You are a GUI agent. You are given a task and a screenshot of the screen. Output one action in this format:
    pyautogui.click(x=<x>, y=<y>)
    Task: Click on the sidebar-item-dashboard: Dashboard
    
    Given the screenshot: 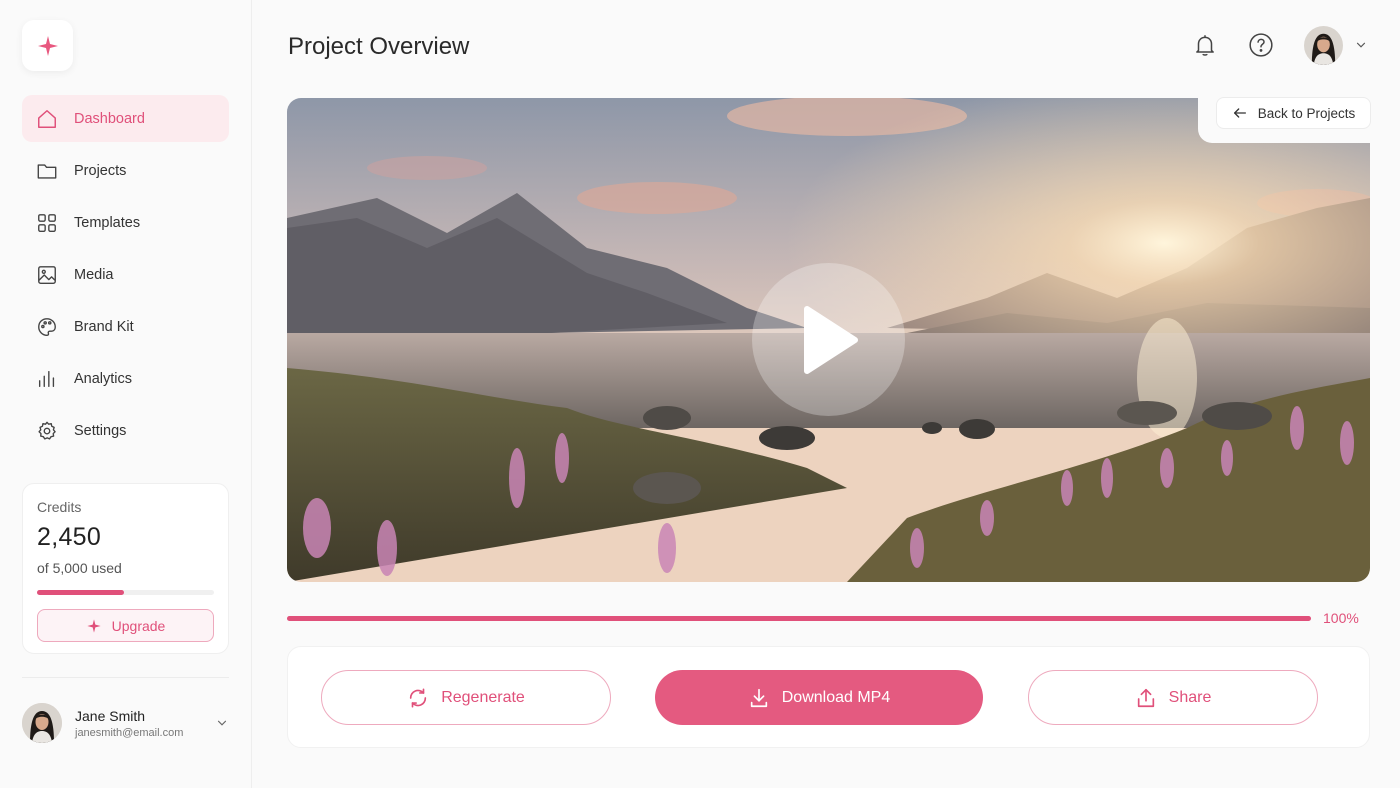 What is the action you would take?
    pyautogui.click(x=125, y=118)
    